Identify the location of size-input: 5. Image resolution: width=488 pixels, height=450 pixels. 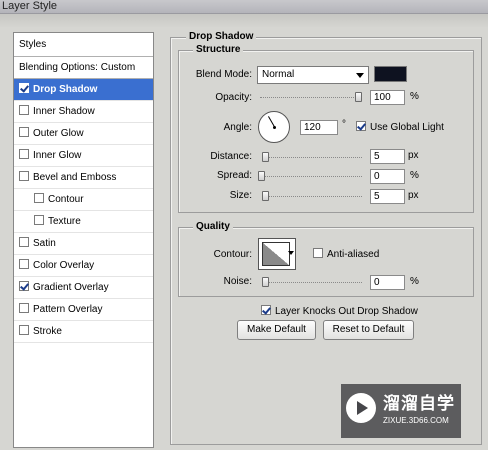
(387, 196).